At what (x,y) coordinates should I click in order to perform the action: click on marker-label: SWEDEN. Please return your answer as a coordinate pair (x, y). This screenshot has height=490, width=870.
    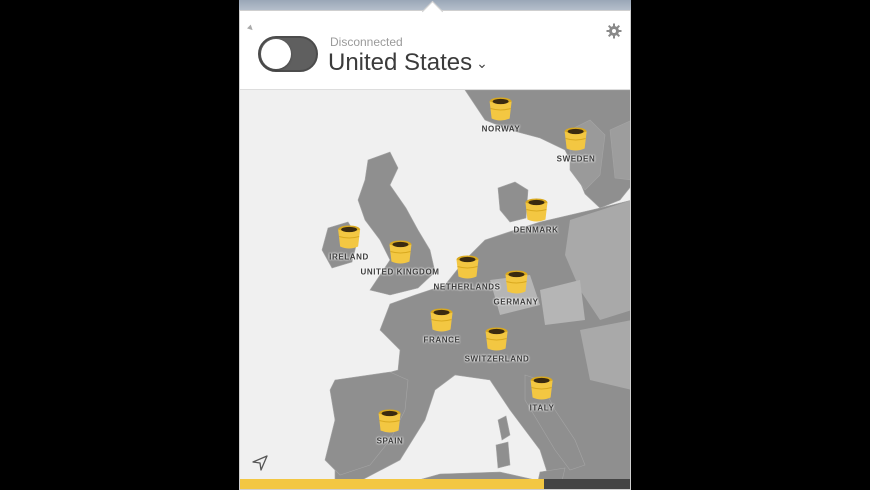
    Looking at the image, I should click on (576, 159).